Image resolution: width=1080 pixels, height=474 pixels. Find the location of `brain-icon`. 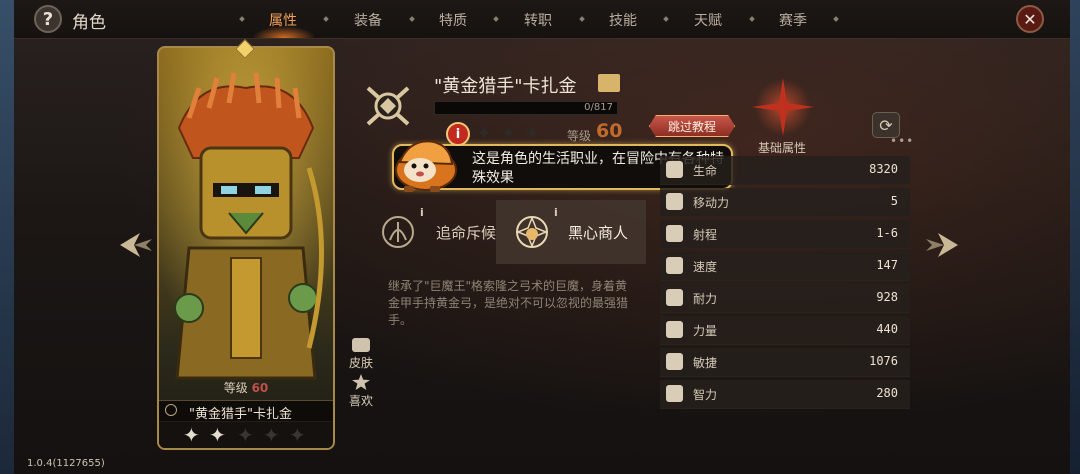

brain-icon is located at coordinates (674, 393).